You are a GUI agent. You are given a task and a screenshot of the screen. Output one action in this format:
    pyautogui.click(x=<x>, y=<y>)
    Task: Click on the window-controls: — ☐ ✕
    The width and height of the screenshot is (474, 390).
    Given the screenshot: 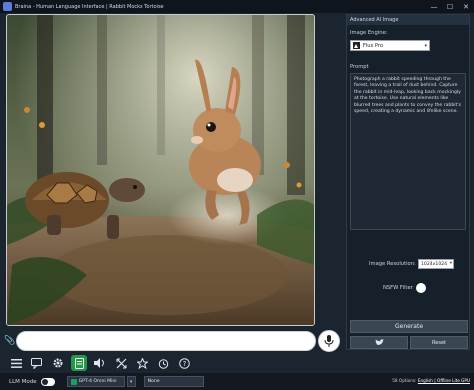 What is the action you would take?
    pyautogui.click(x=450, y=6)
    